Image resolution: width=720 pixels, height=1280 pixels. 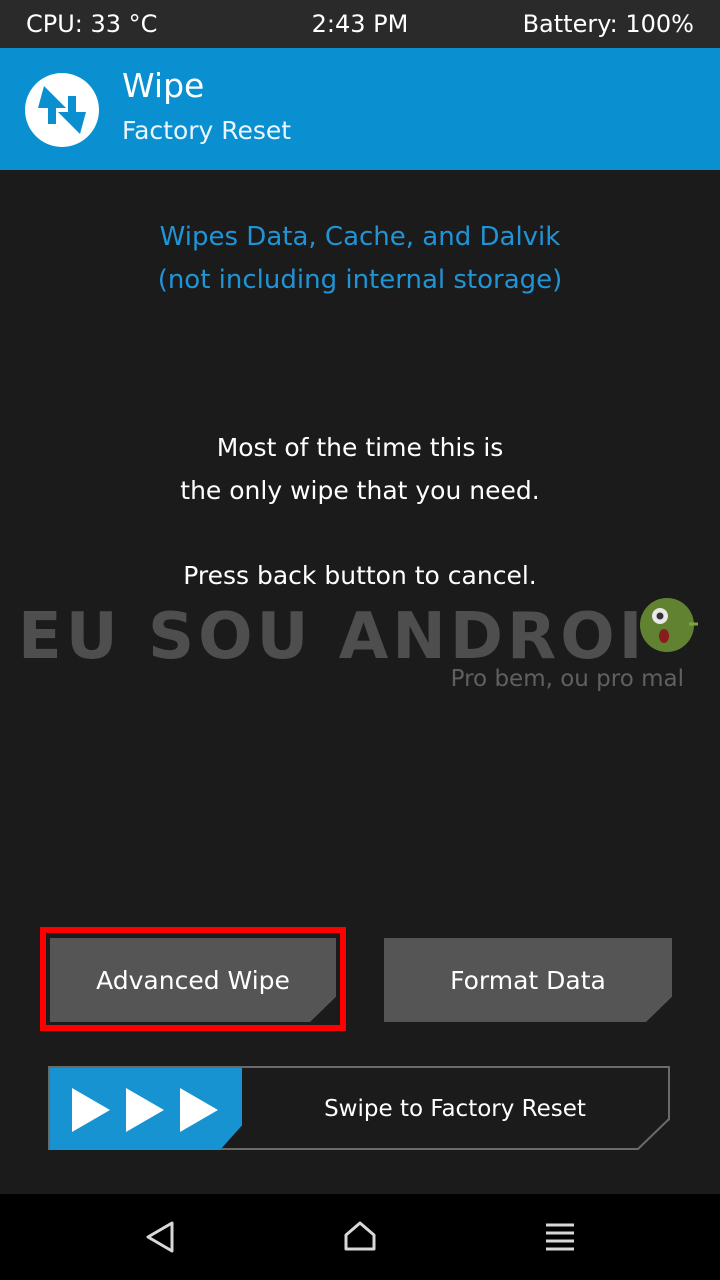 What do you see at coordinates (360, 280) in the screenshot?
I see `wipe-description-line2: (not including internal storage)` at bounding box center [360, 280].